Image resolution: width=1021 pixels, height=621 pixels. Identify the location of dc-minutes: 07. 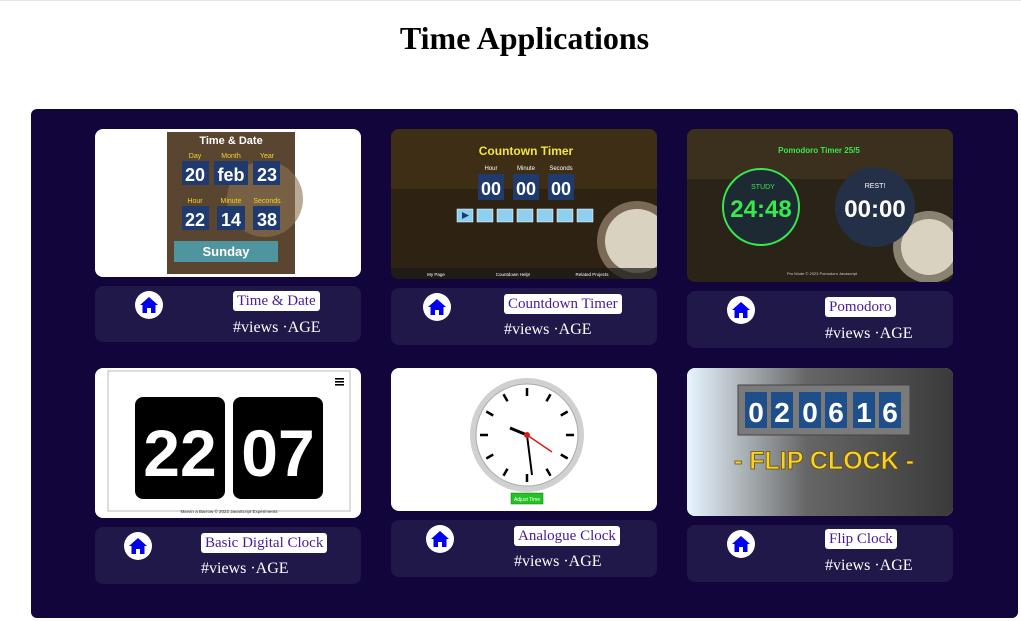
(277, 453).